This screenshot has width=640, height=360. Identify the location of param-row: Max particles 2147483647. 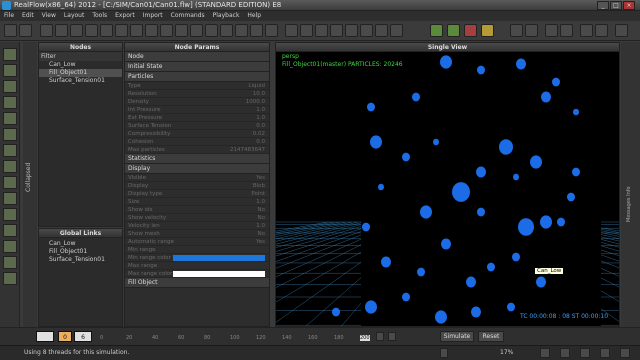
(197, 150).